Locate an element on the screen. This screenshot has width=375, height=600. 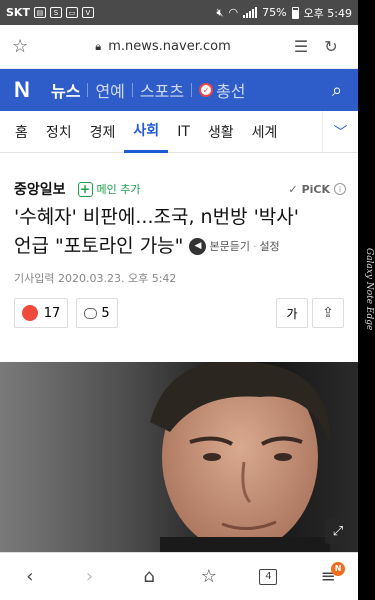
angry-face-icon is located at coordinates (29, 313).